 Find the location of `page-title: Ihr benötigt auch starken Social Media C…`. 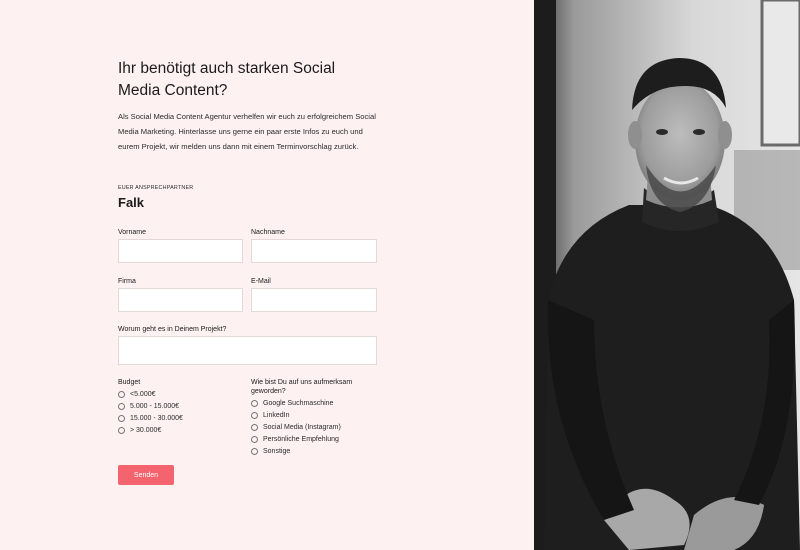

page-title: Ihr benötigt auch starken Social Media C… is located at coordinates (227, 79).